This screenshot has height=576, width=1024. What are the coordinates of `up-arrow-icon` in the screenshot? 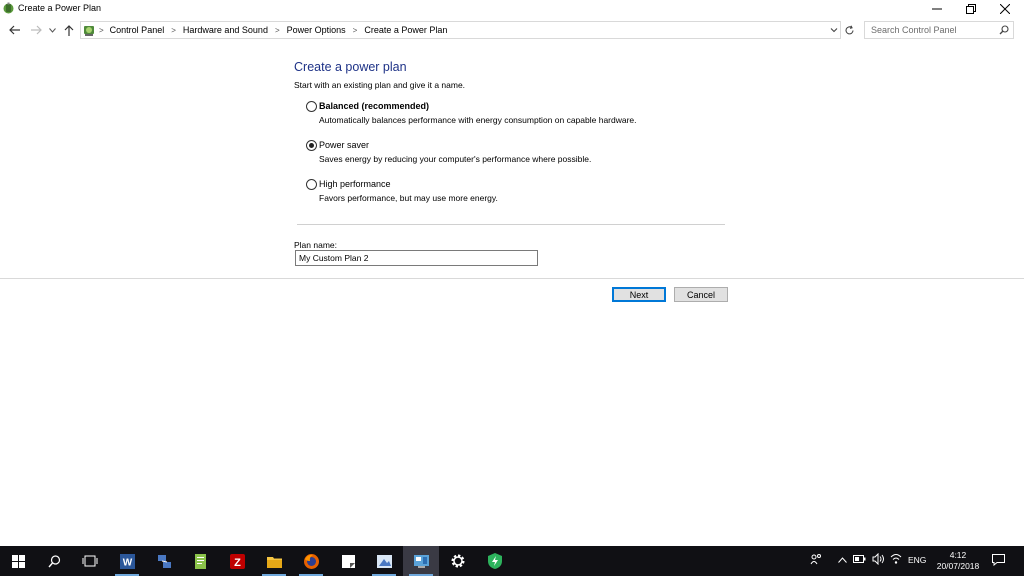 It's located at (69, 30).